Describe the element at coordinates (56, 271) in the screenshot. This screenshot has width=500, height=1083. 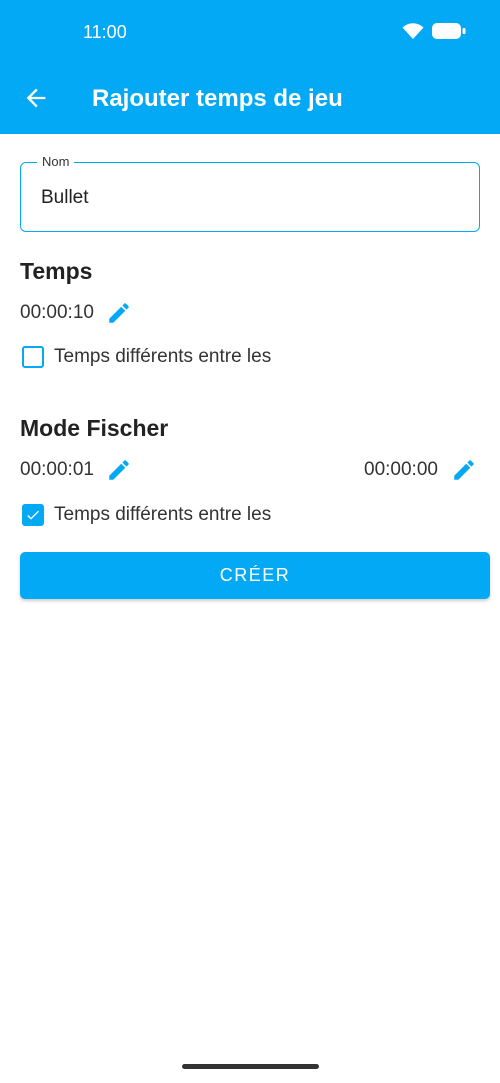
I see `time-section-title: Temps` at that location.